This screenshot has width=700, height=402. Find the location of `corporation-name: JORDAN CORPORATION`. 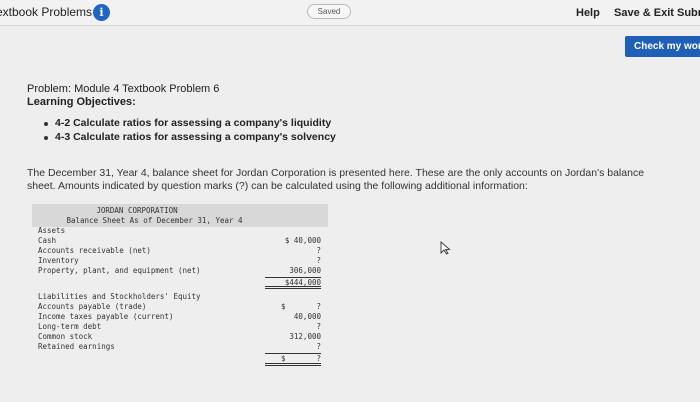

corporation-name: JORDAN CORPORATION is located at coordinates (137, 210).